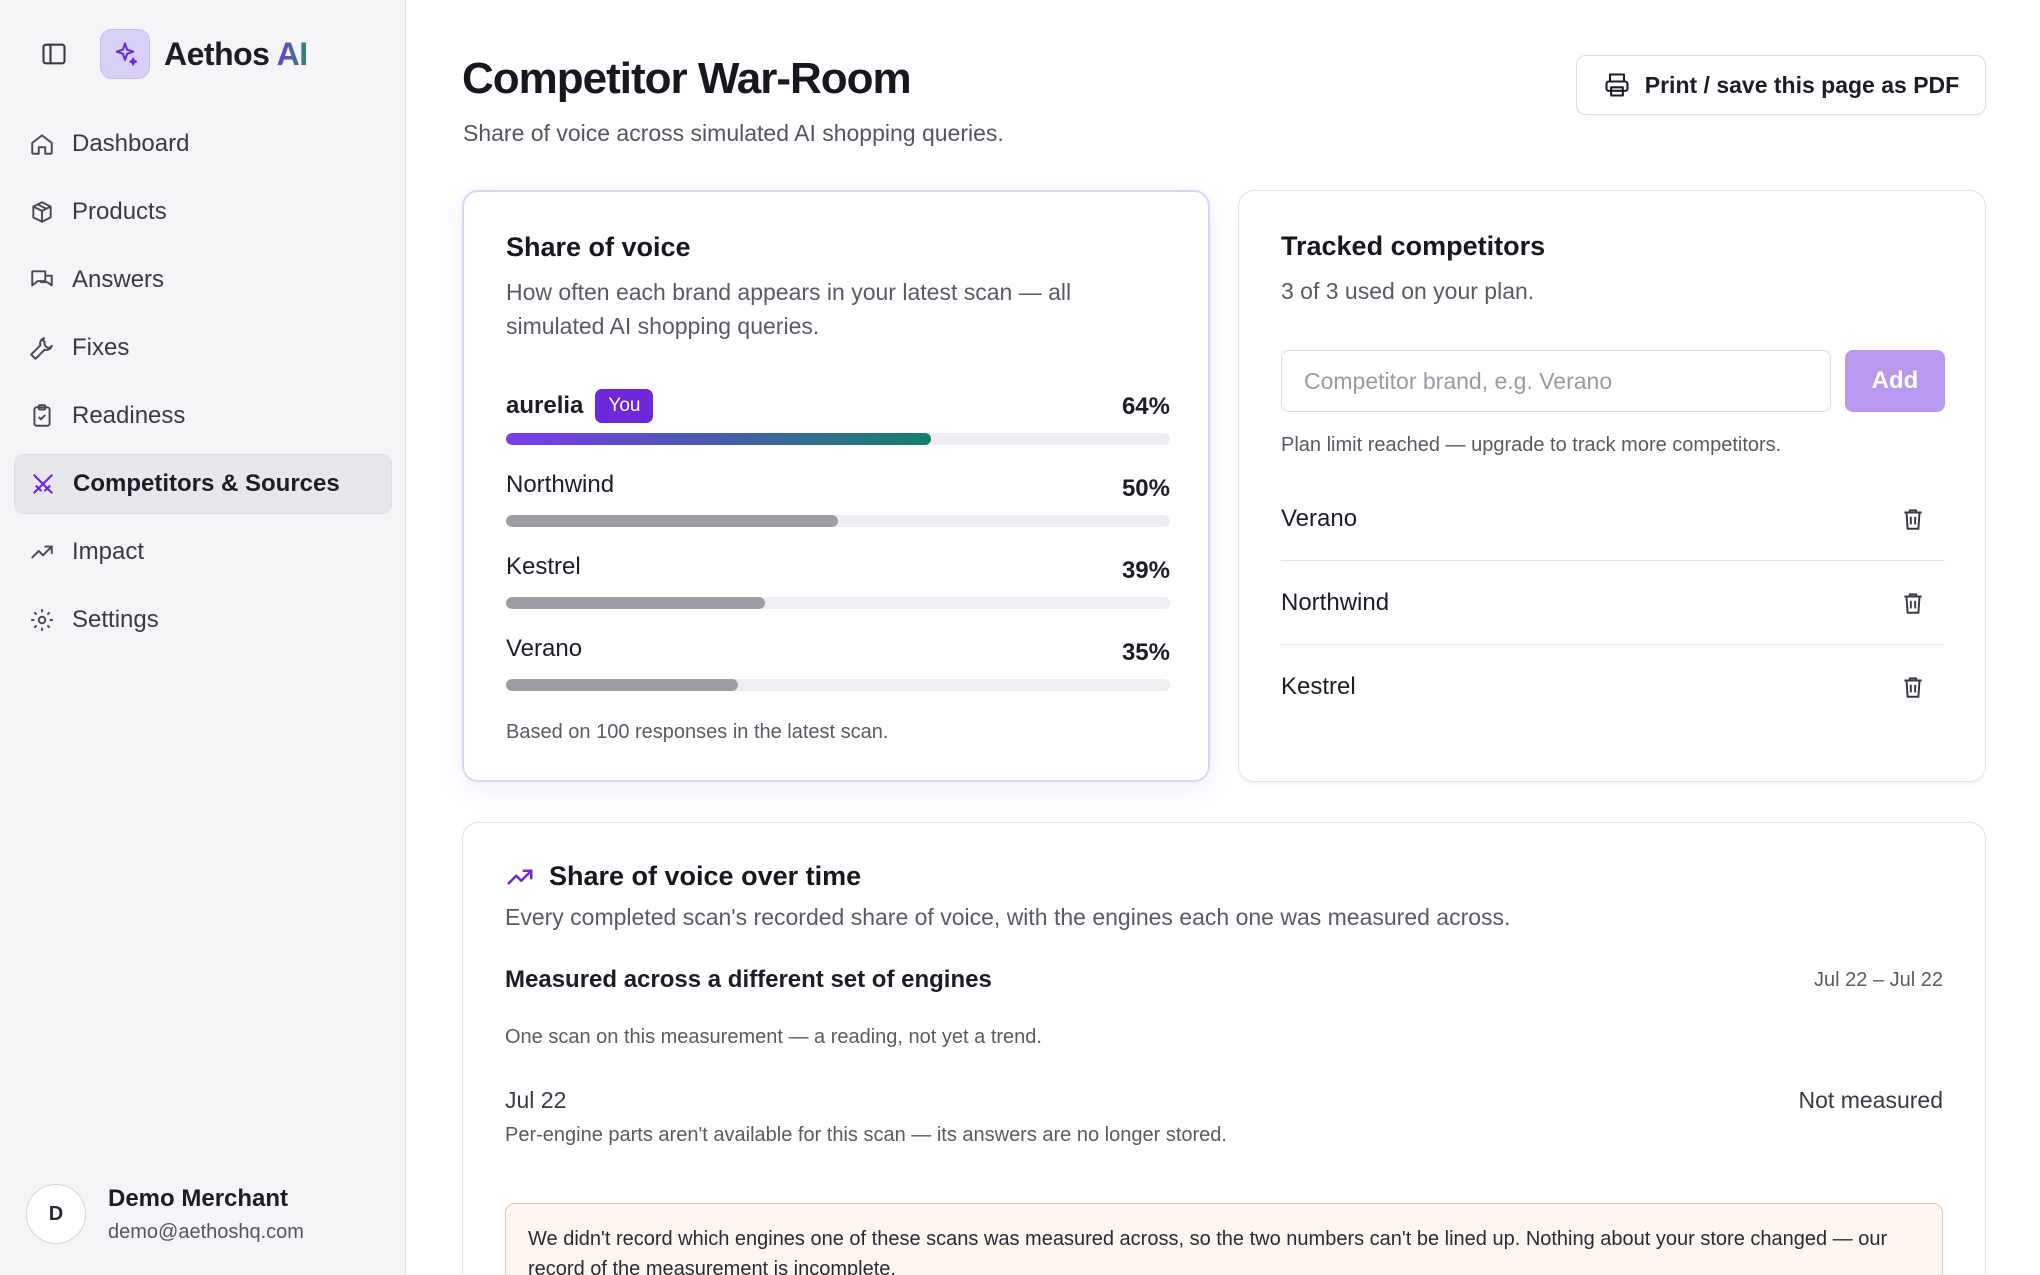  I want to click on brand-label: Kestrel, so click(543, 566).